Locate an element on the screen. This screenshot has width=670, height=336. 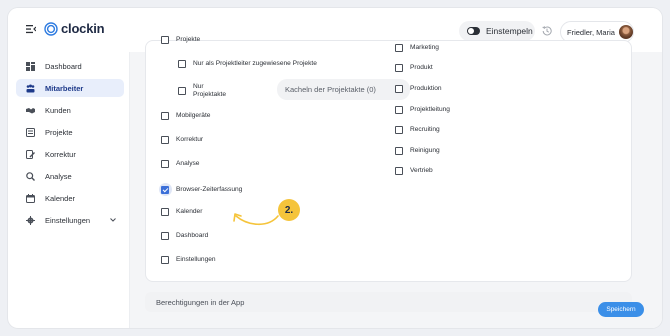
dashboard-icon is located at coordinates (30, 66).